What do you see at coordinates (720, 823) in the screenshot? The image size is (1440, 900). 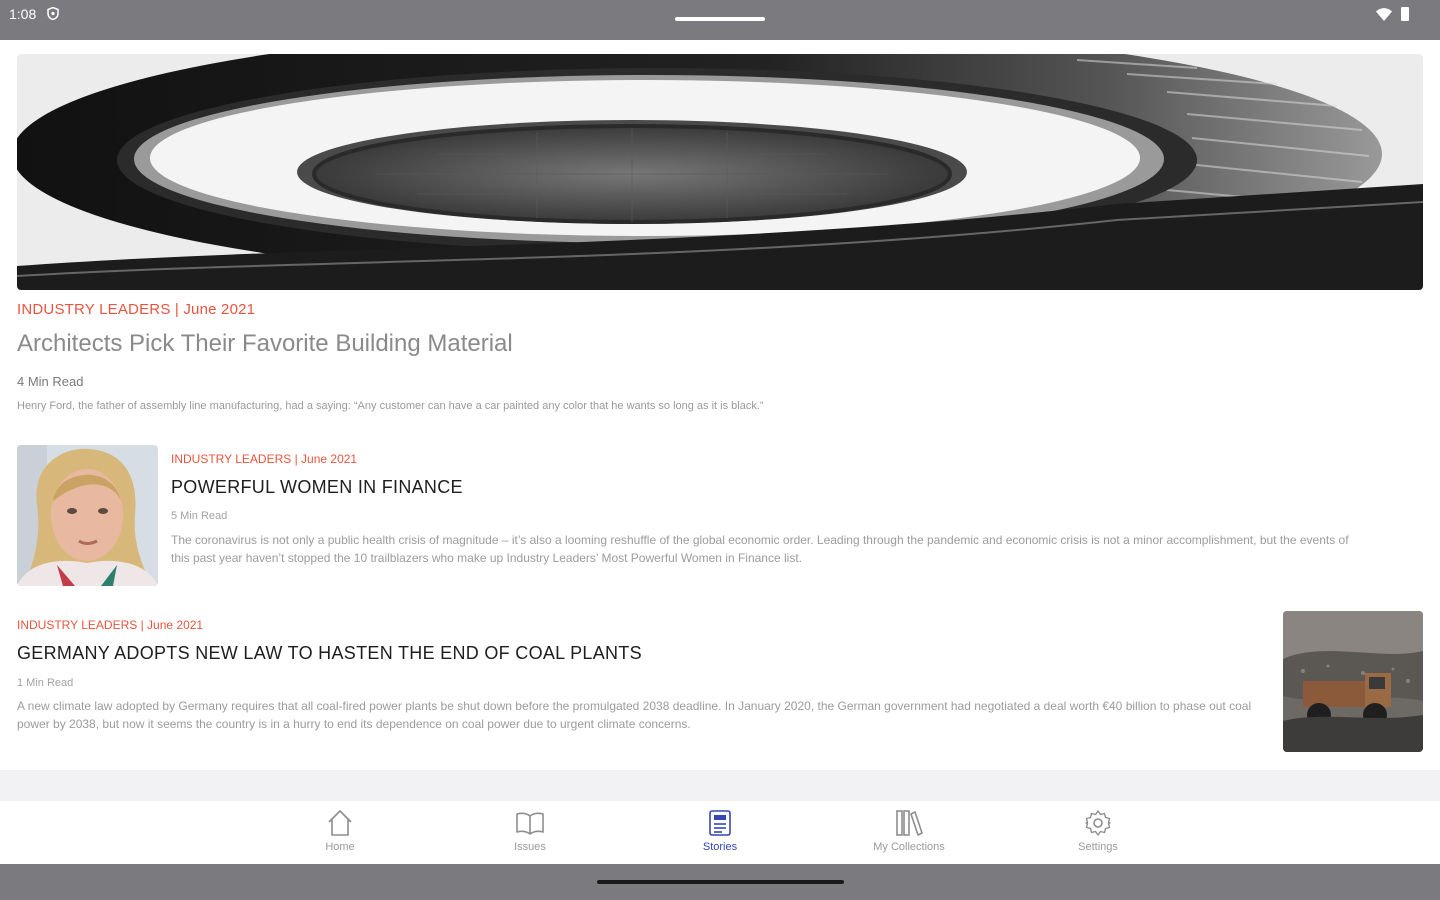 I see `document-icon` at bounding box center [720, 823].